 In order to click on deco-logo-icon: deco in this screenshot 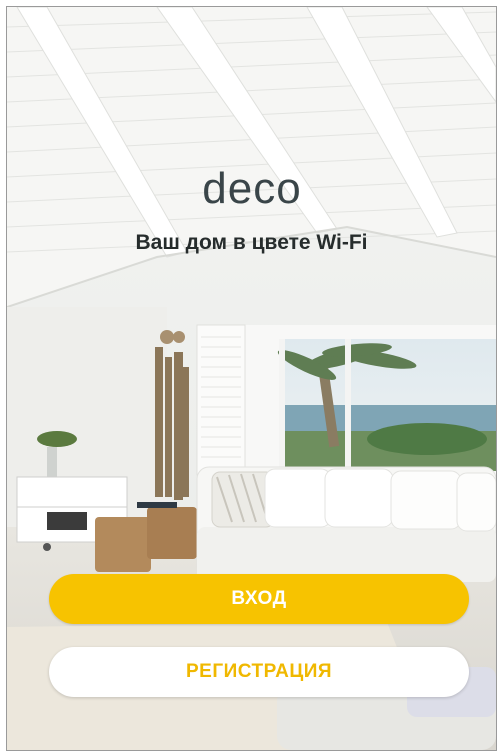, I will do `click(251, 188)`.